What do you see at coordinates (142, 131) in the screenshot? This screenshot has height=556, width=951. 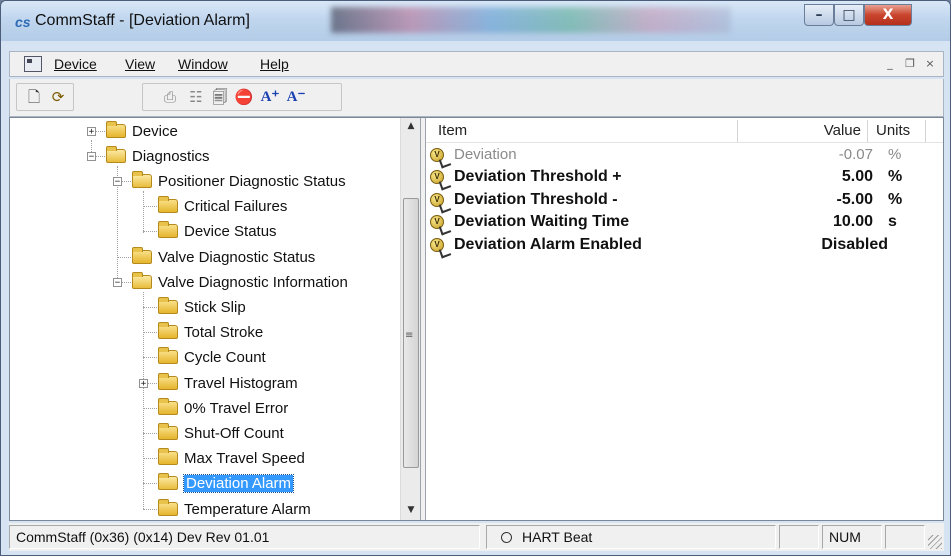 I see `tree-node-device: Device` at bounding box center [142, 131].